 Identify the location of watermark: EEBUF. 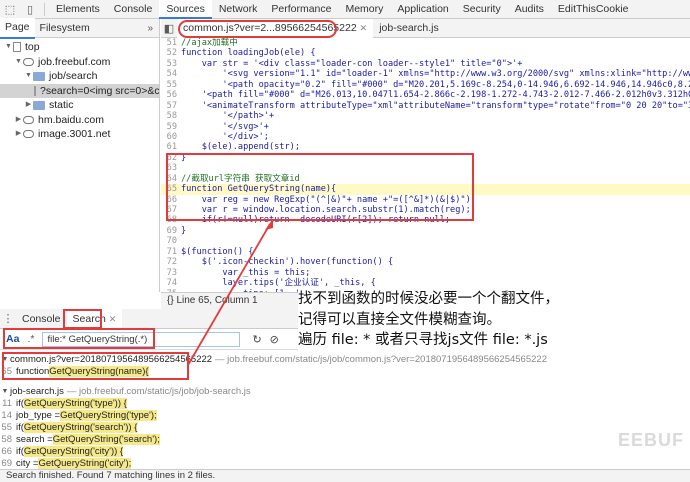
(651, 440).